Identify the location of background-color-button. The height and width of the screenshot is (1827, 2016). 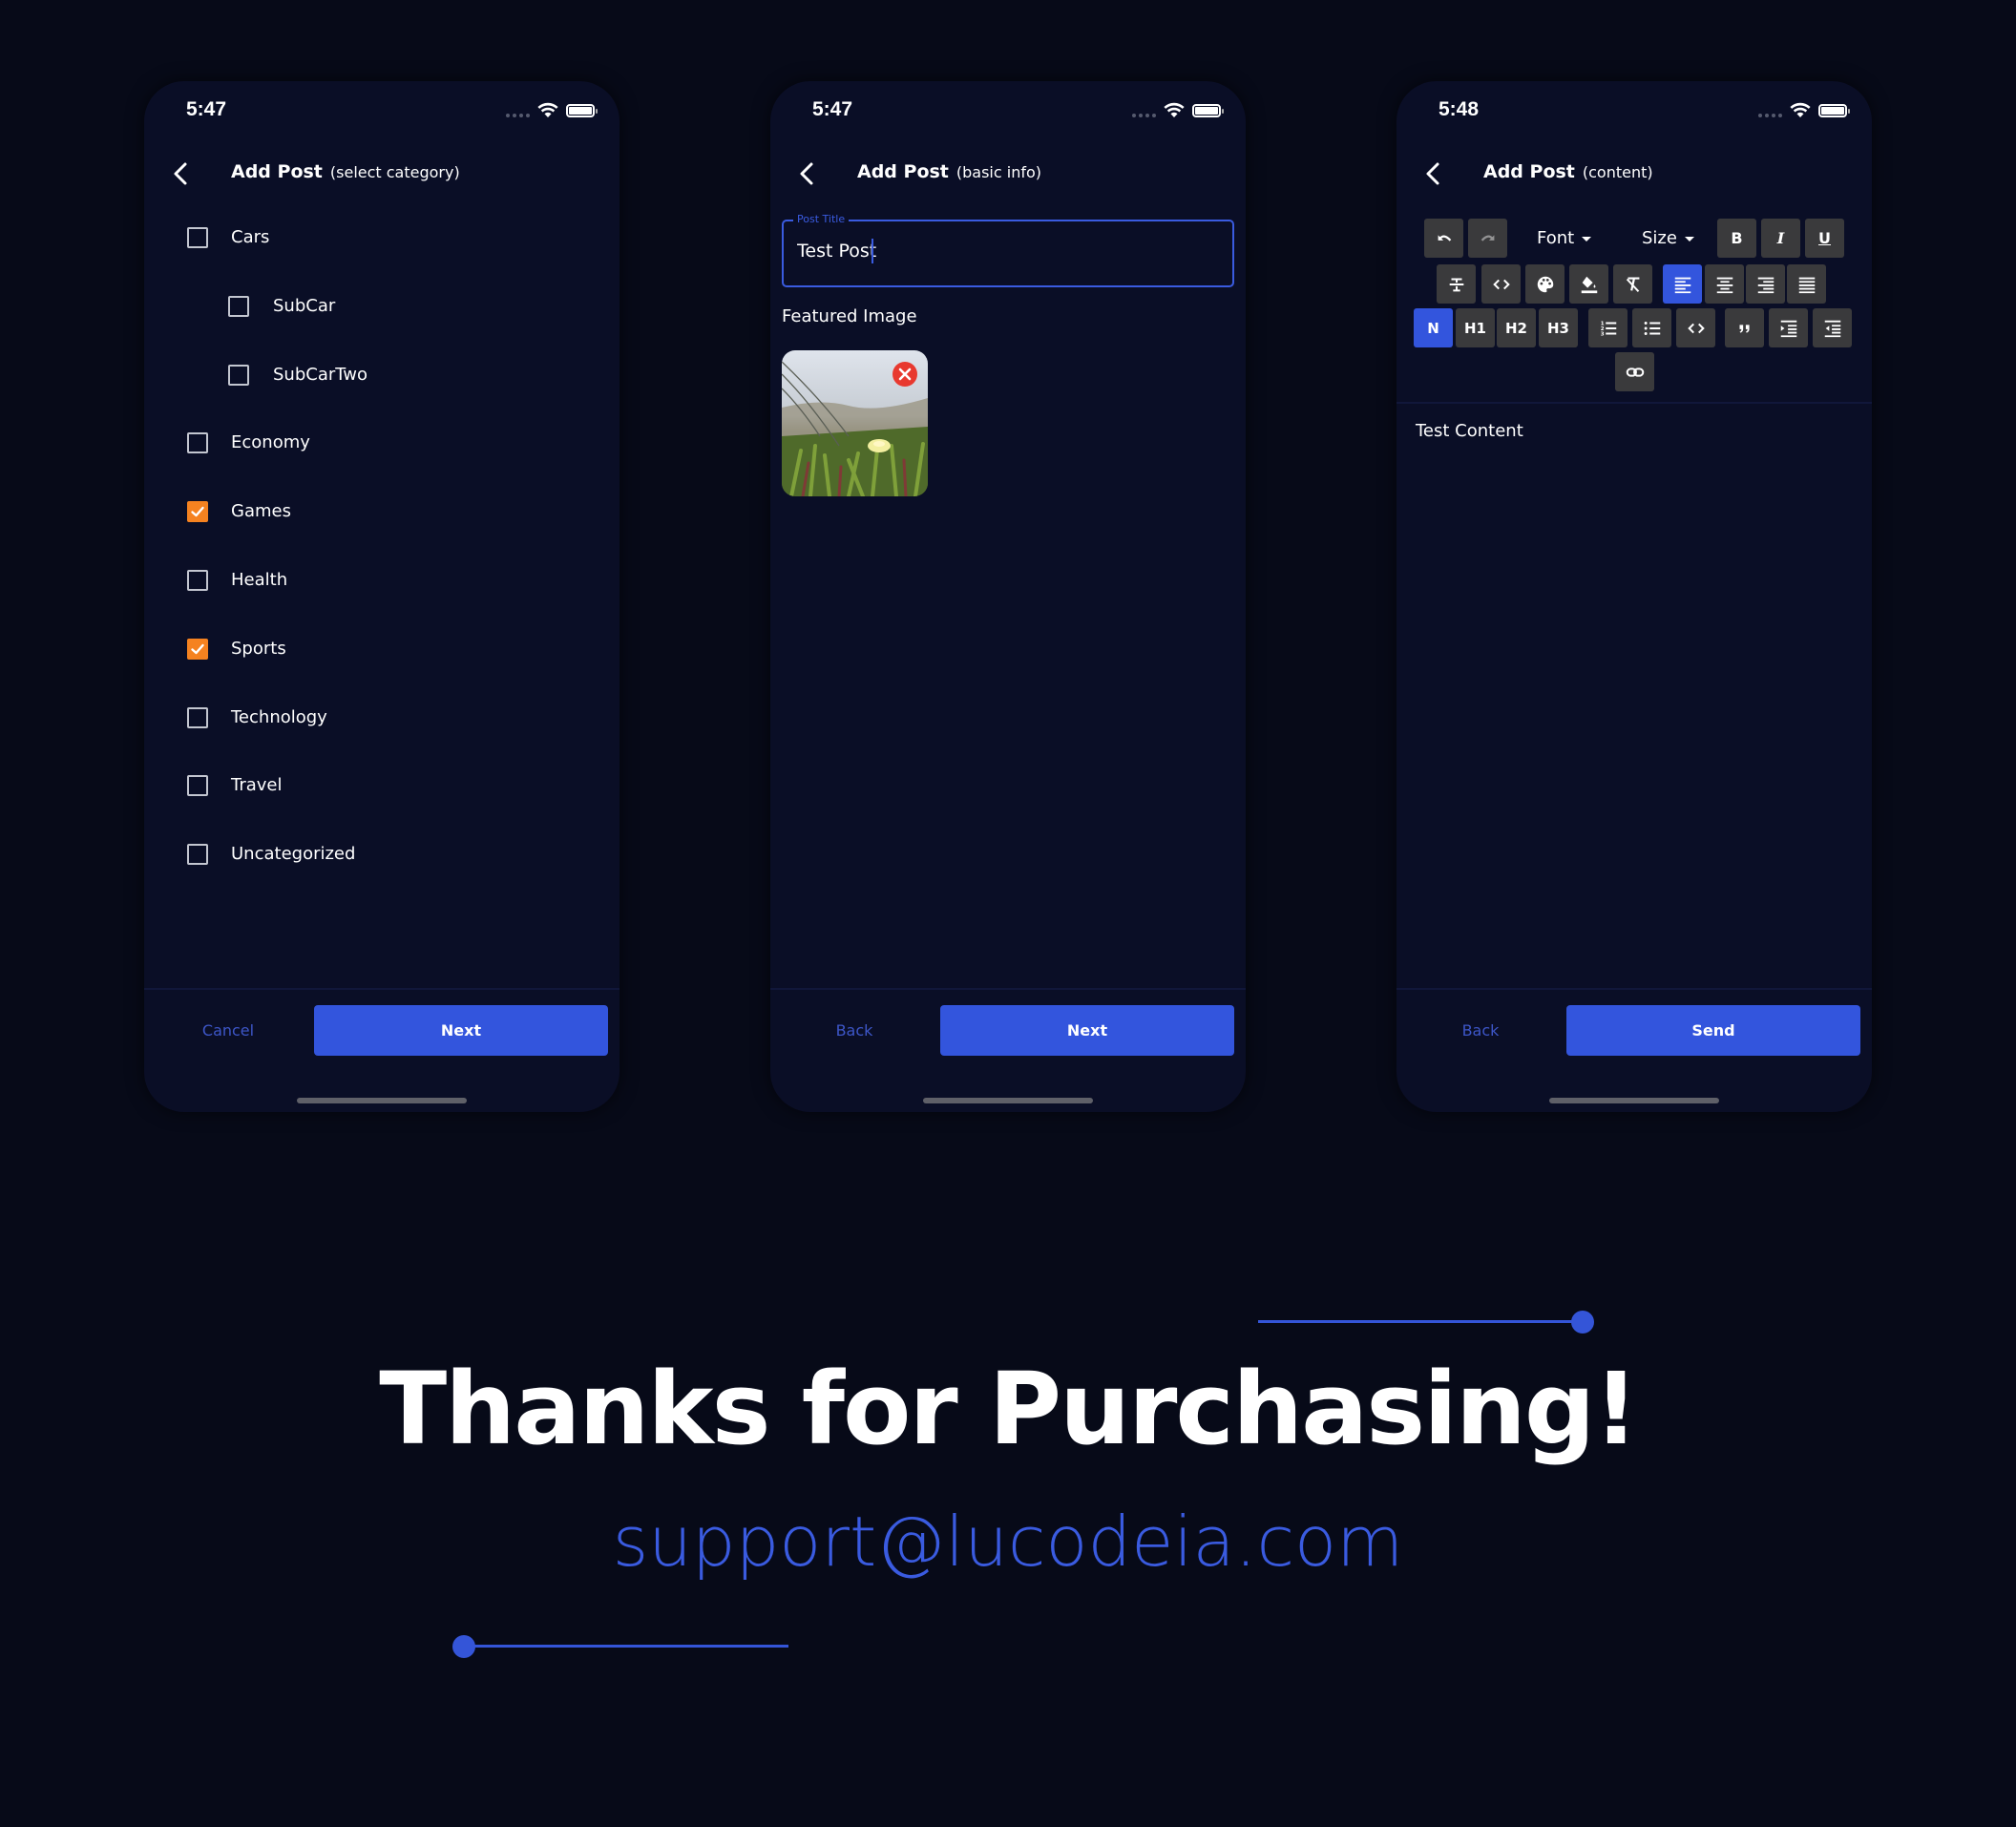
(1589, 284).